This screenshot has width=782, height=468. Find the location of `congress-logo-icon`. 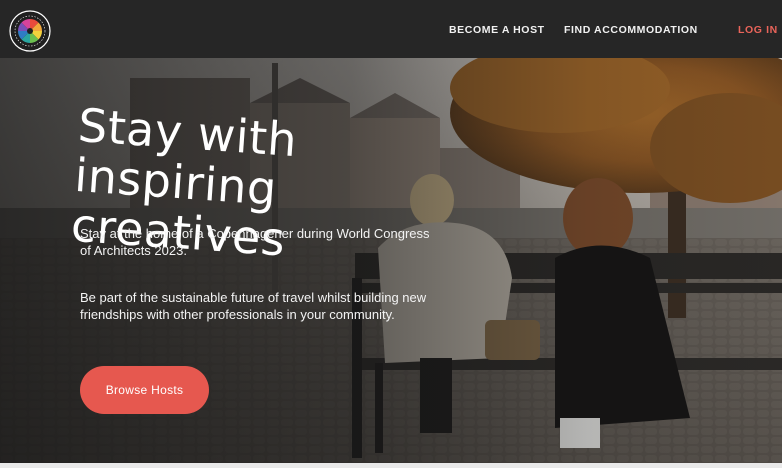

congress-logo-icon is located at coordinates (30, 31).